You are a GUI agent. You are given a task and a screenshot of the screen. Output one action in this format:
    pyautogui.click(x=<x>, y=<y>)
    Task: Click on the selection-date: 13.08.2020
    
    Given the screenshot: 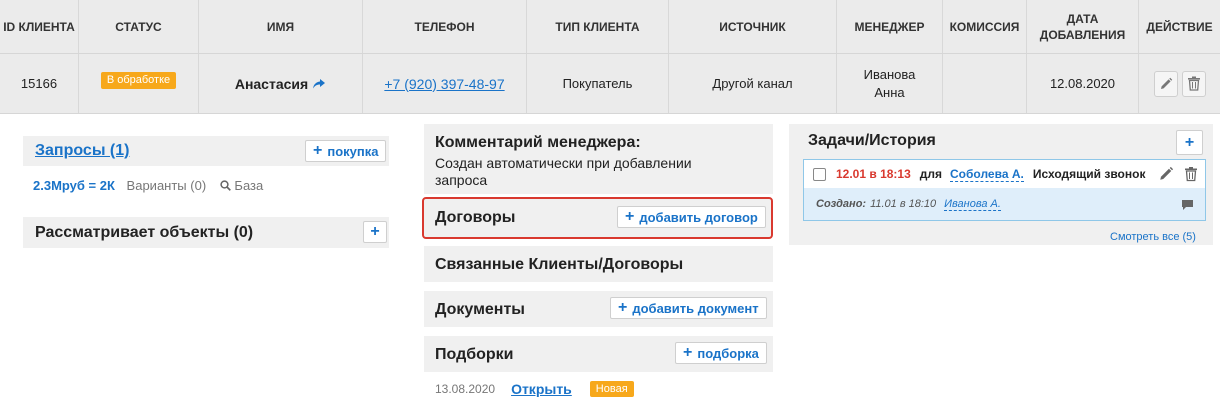 What is the action you would take?
    pyautogui.click(x=465, y=389)
    